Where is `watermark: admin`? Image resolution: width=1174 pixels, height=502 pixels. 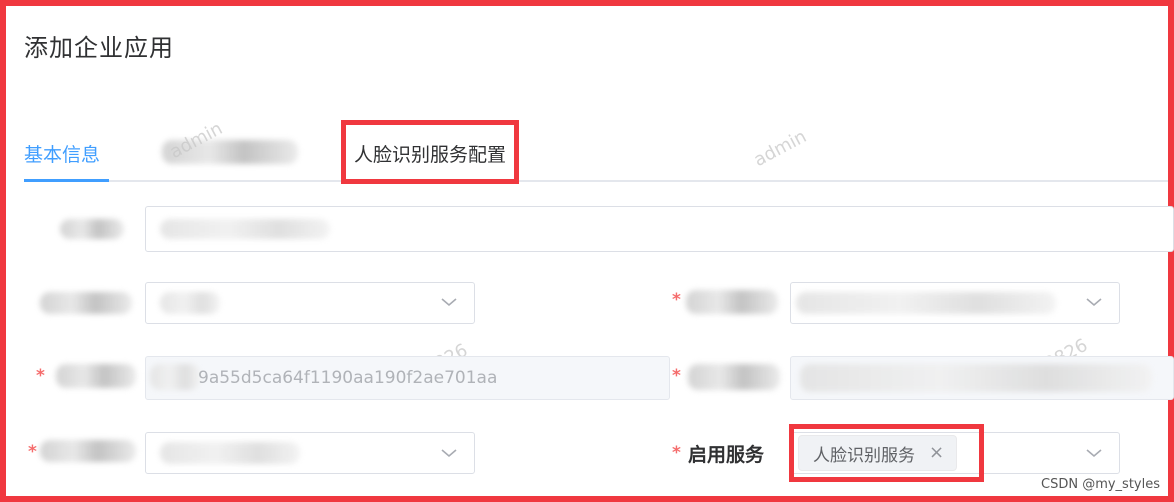 watermark: admin is located at coordinates (780, 148).